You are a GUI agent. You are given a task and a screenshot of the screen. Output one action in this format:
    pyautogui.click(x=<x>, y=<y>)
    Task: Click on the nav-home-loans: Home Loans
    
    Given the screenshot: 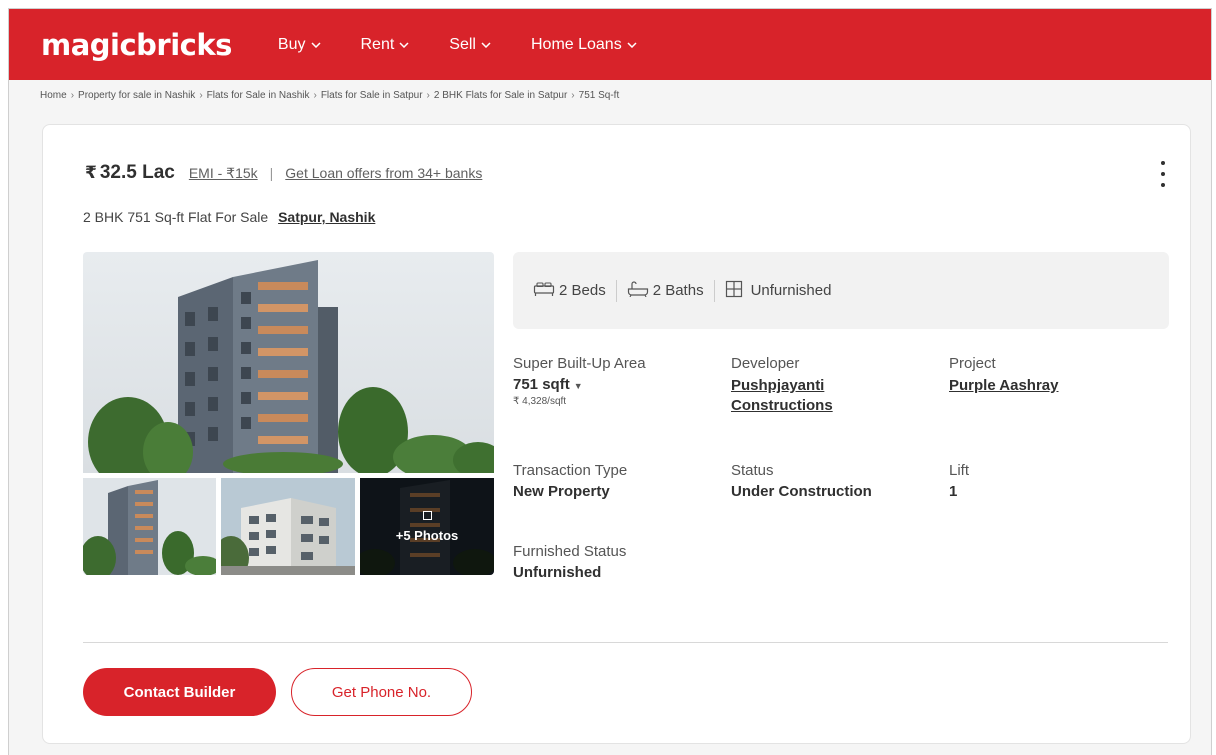 What is the action you would take?
    pyautogui.click(x=584, y=45)
    